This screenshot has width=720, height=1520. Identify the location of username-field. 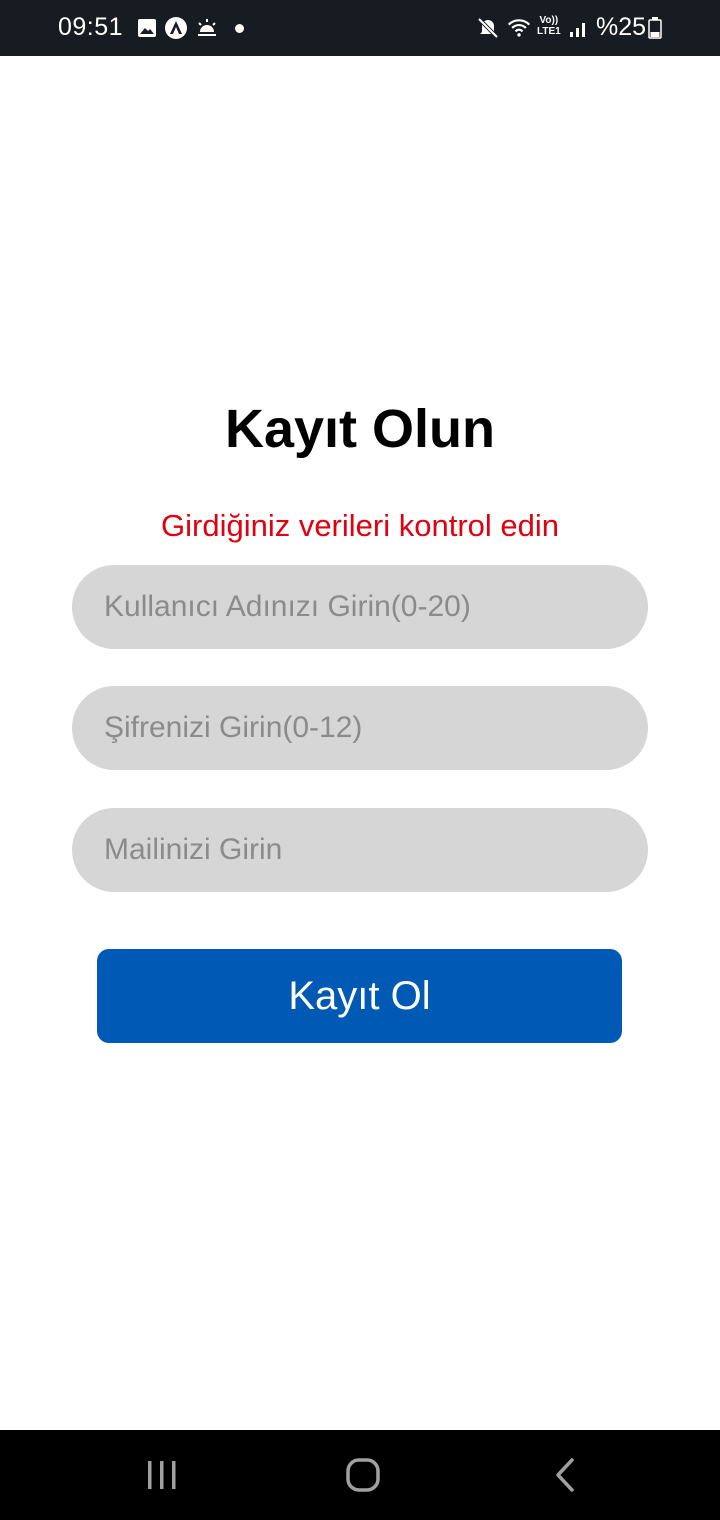
(360, 607).